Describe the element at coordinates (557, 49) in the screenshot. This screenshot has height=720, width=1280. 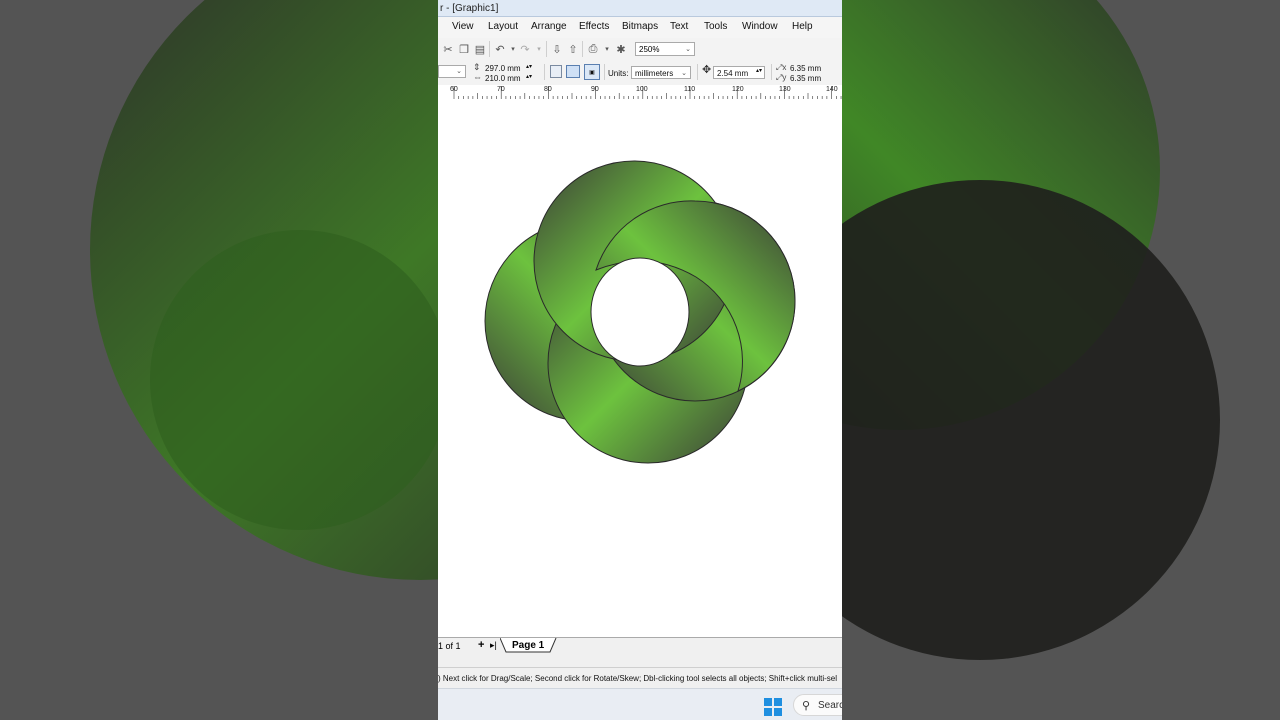
I see `import-icon: ⇩` at that location.